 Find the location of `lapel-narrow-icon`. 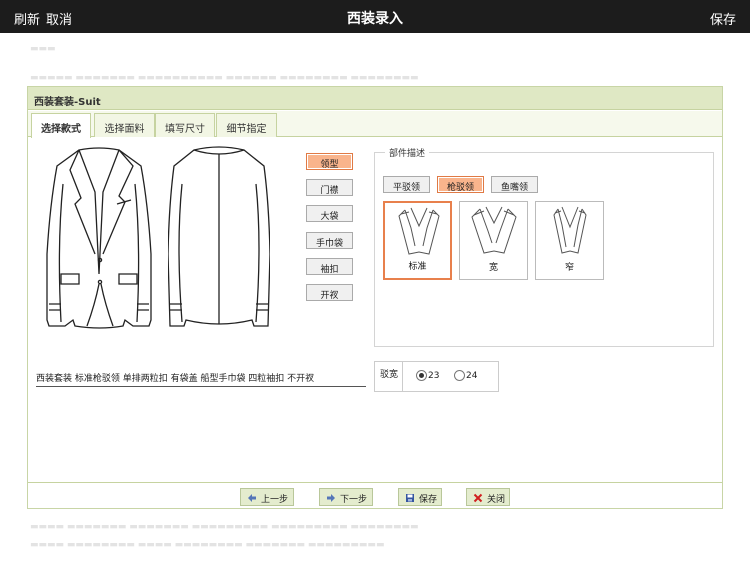

lapel-narrow-icon is located at coordinates (570, 230).